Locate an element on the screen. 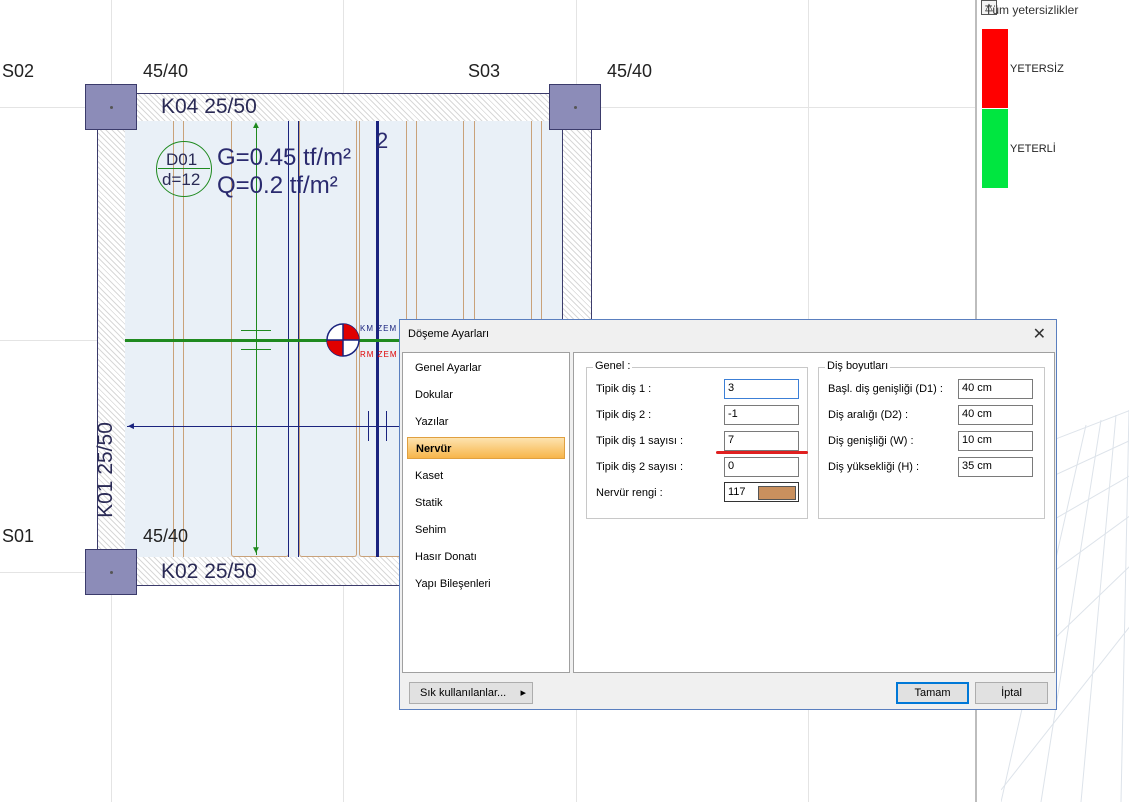  rib-color-picker: 117 is located at coordinates (761, 492).